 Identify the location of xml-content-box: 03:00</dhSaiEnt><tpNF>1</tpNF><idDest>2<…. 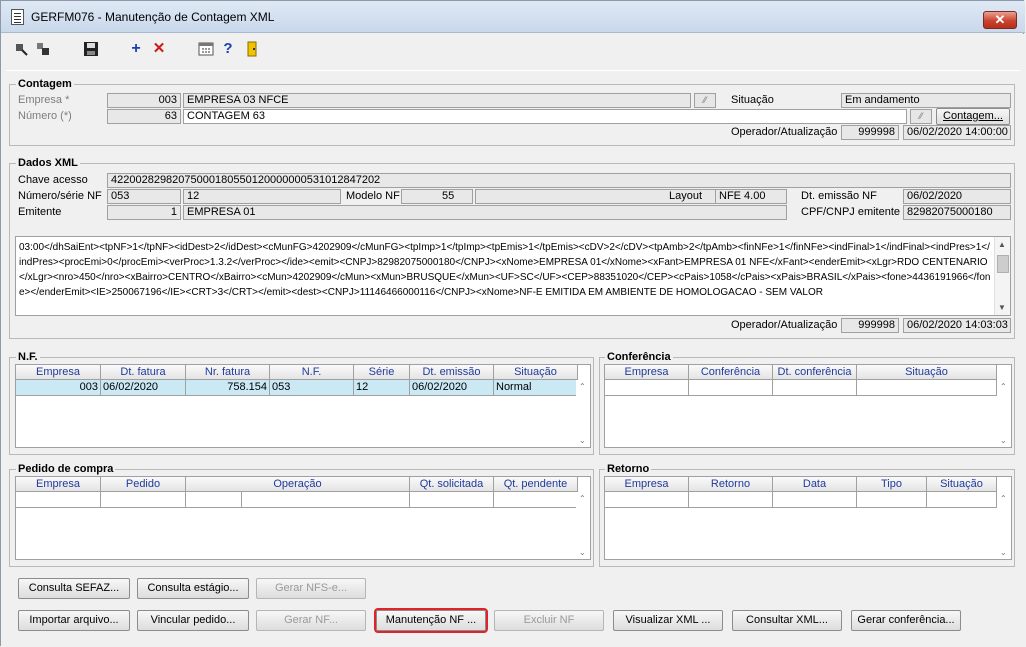
(513, 276).